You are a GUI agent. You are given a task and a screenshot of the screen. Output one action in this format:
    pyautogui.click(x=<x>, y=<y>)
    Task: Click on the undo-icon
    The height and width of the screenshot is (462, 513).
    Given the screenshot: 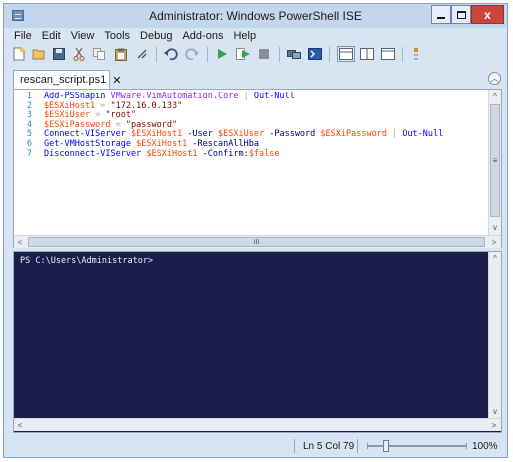 What is the action you would take?
    pyautogui.click(x=171, y=54)
    